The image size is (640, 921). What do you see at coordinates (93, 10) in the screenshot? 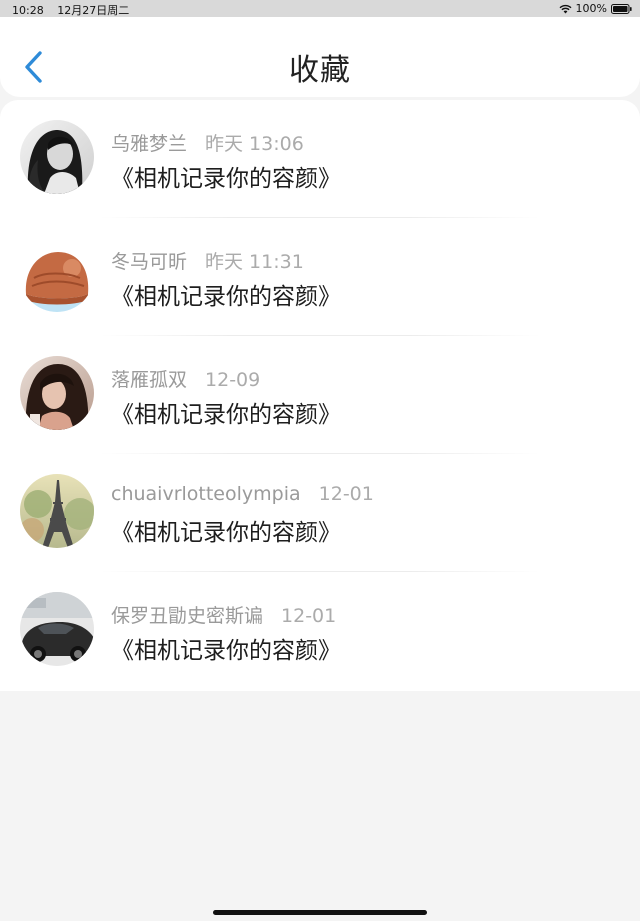
I see `status-date: 12月27日周二` at bounding box center [93, 10].